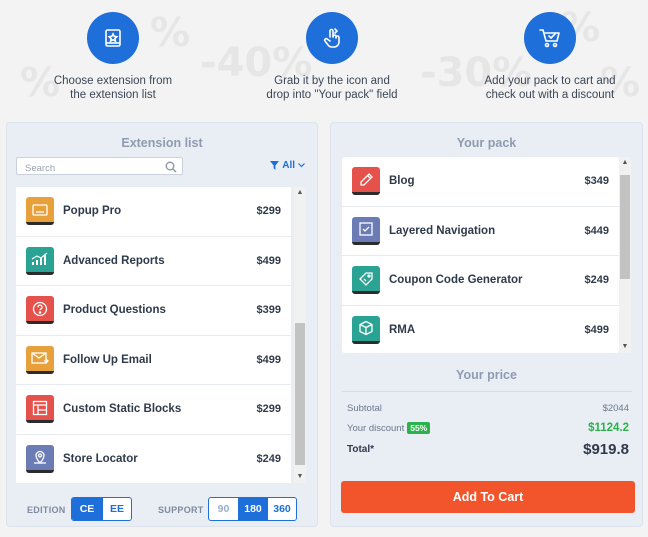  What do you see at coordinates (486, 375) in the screenshot?
I see `your-price-title: Your price` at bounding box center [486, 375].